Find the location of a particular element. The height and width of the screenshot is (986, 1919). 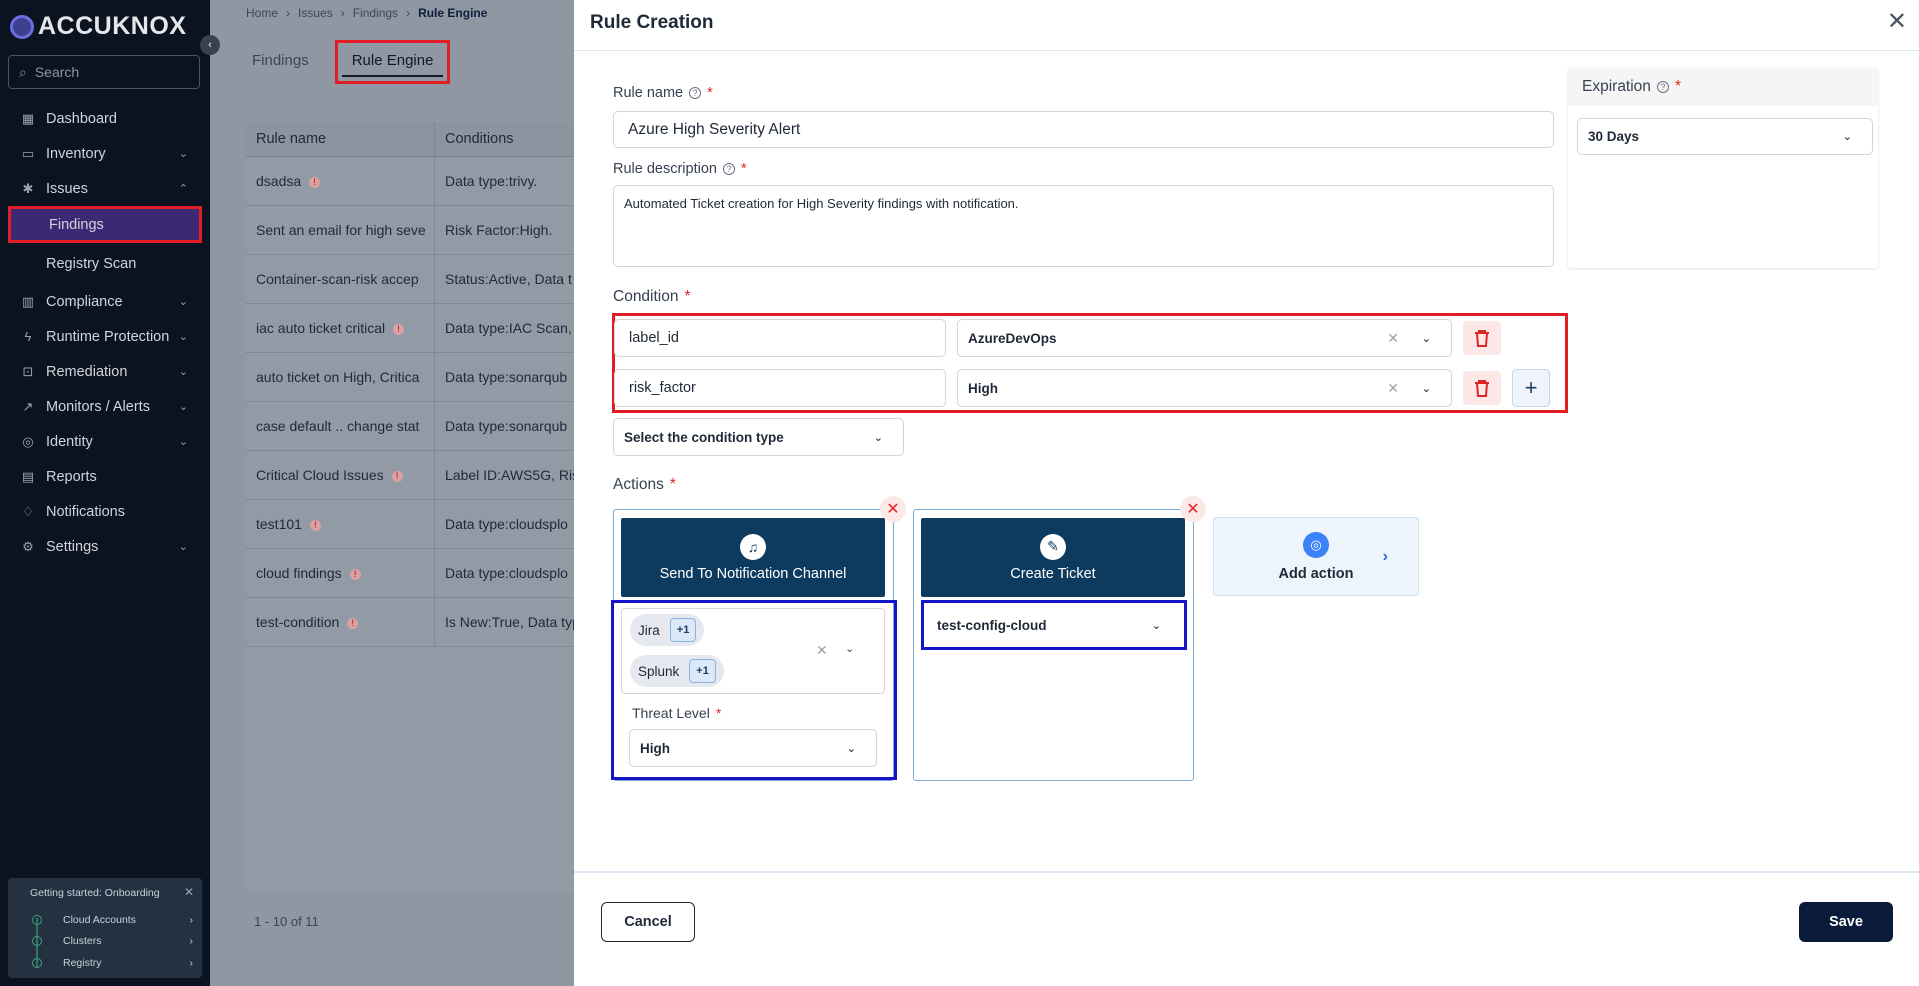

rule-description-label: Rule description ? * is located at coordinates (680, 169).